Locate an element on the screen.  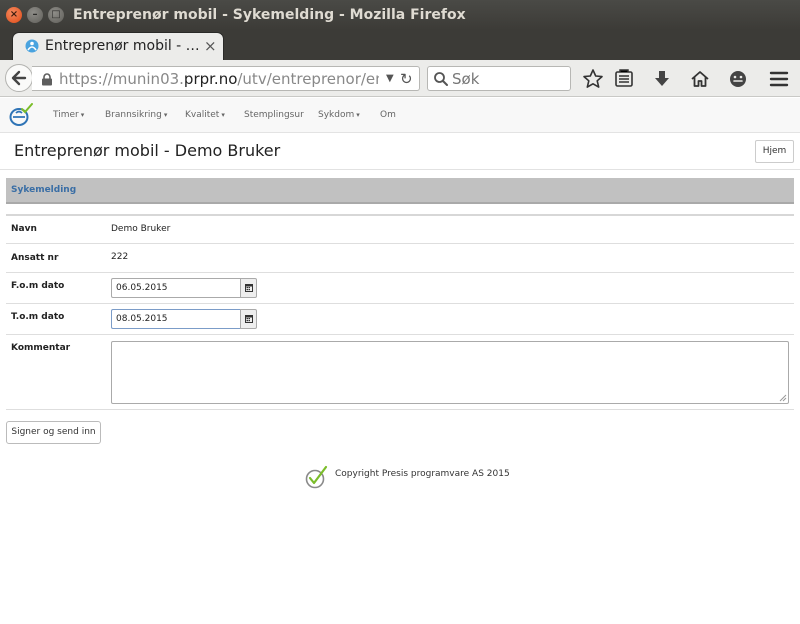
page-title: Entreprenør mobil - Demo Bruker is located at coordinates (147, 150).